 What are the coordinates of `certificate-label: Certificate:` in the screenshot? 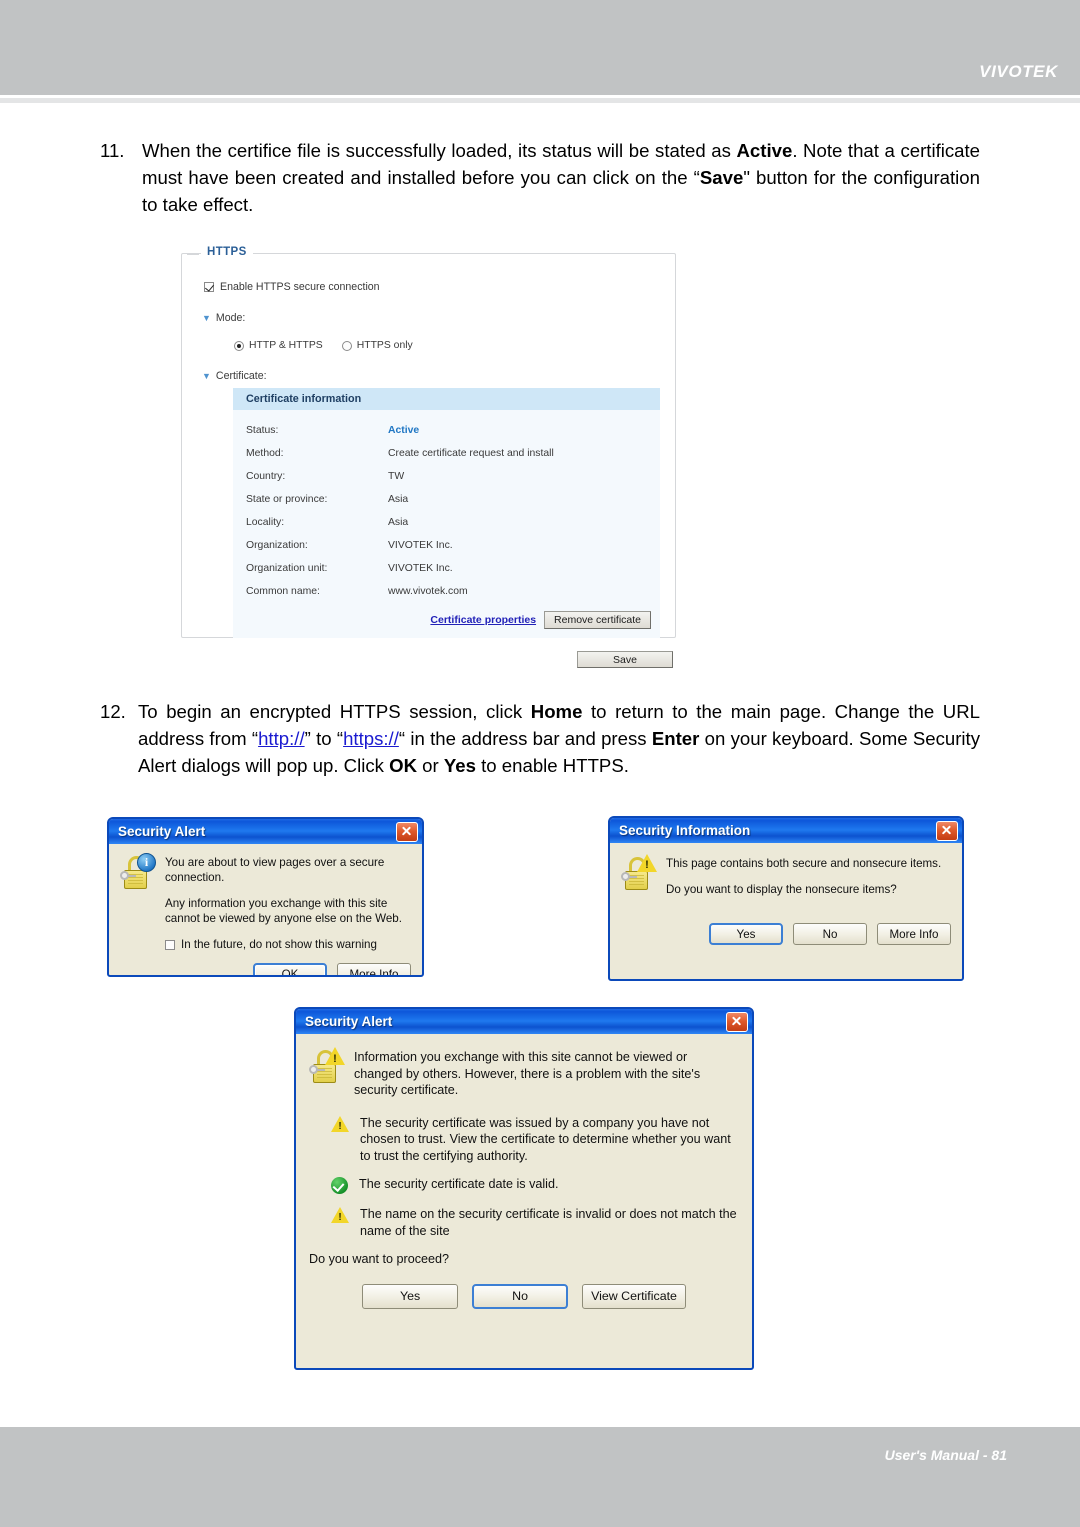 It's located at (241, 376).